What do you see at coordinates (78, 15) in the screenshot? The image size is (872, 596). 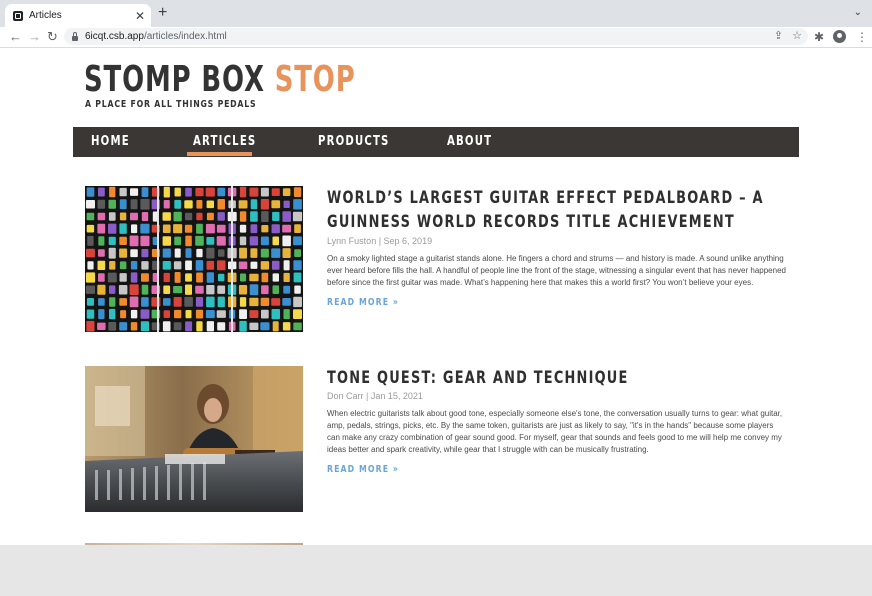 I see `browser-tab-articles: Articles ✕` at bounding box center [78, 15].